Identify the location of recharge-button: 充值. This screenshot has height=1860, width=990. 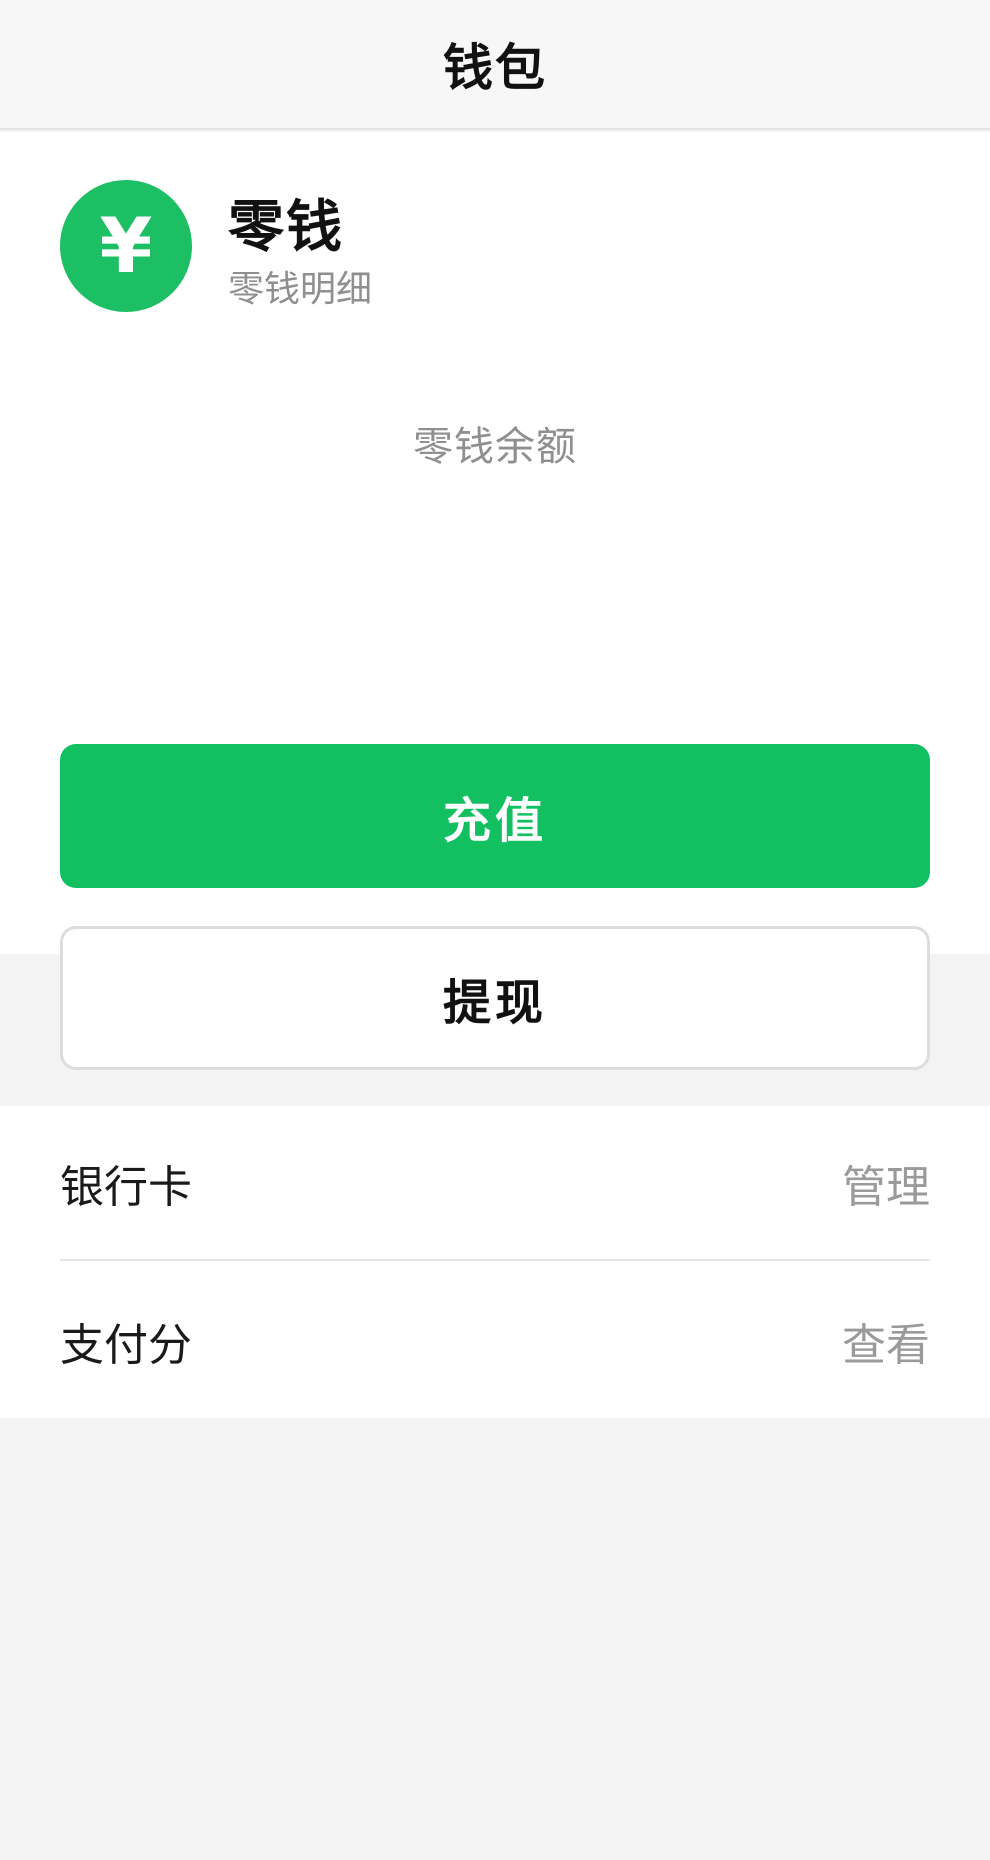
(495, 816).